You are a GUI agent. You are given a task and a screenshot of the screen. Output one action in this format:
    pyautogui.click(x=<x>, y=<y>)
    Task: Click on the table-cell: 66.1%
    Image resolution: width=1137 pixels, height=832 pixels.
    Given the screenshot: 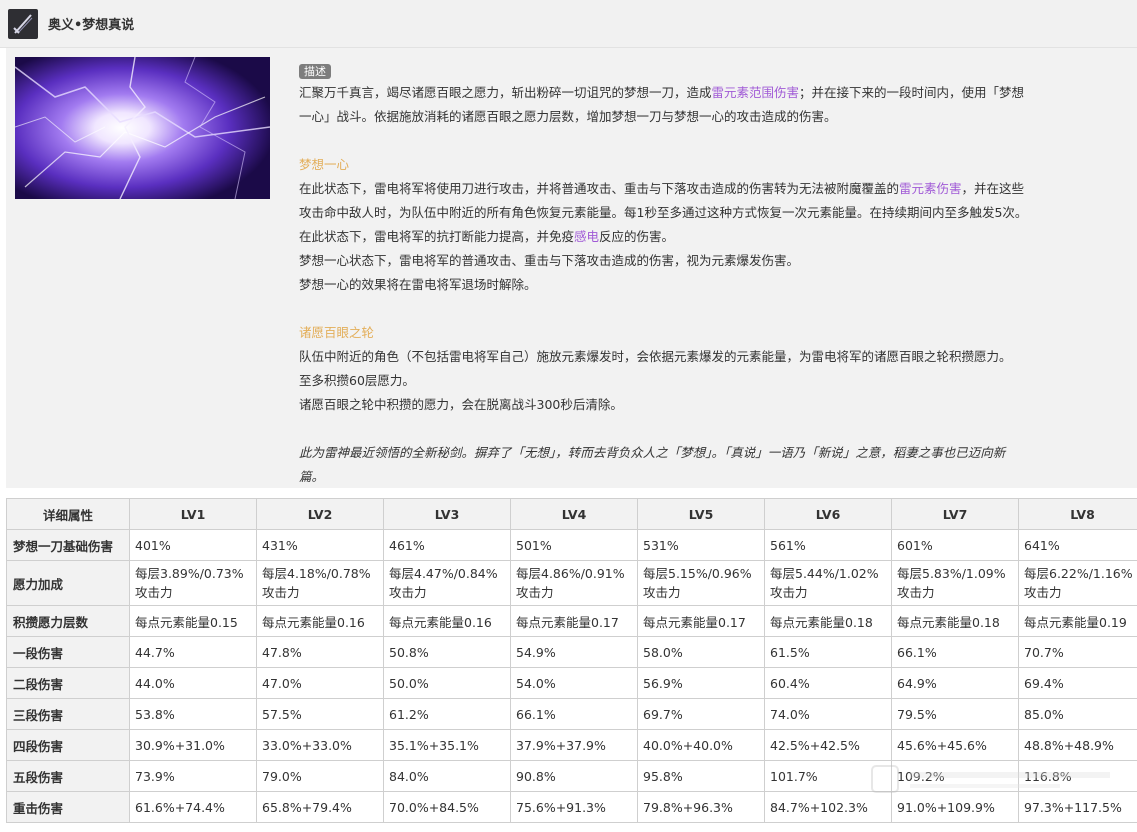 What is the action you would take?
    pyautogui.click(x=574, y=714)
    